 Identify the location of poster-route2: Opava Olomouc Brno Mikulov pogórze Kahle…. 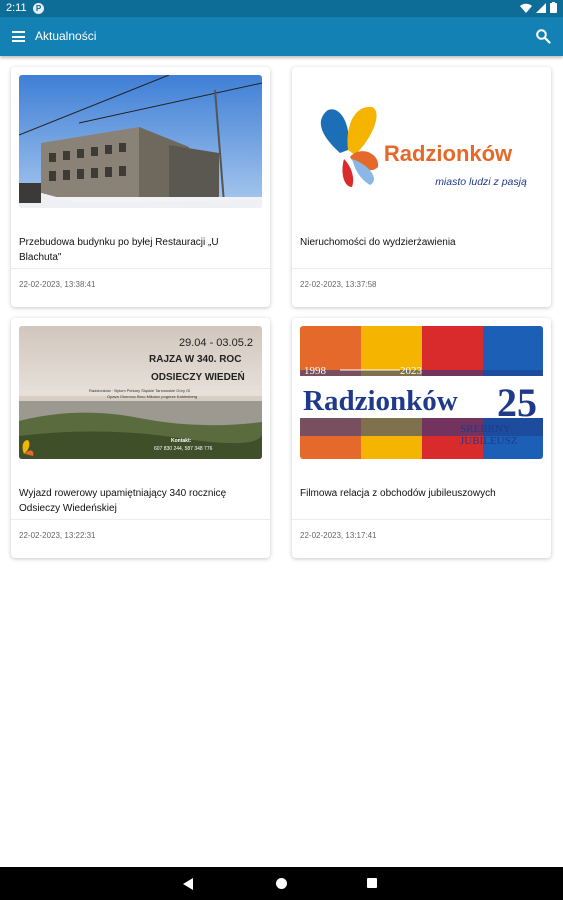
(152, 396).